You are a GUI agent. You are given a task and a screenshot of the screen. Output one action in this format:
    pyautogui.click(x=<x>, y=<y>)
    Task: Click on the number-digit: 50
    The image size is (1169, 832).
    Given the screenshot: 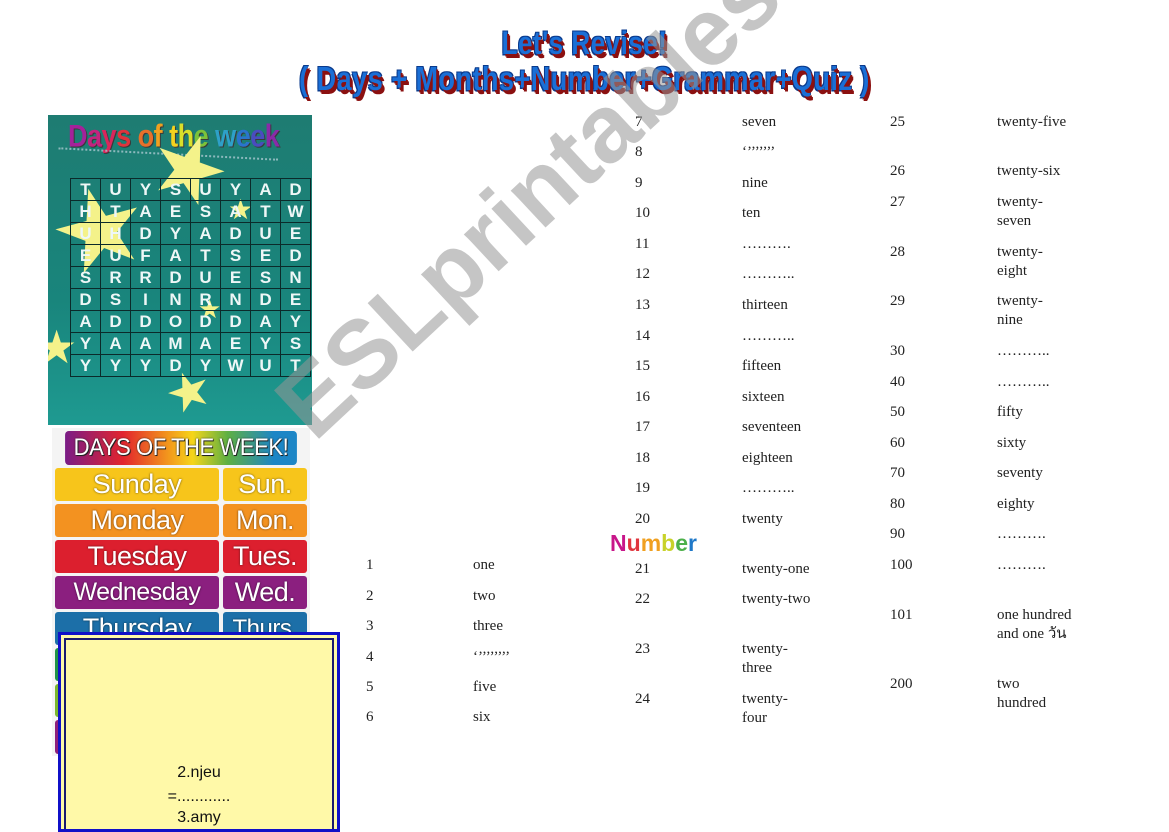 What is the action you would take?
    pyautogui.click(x=897, y=412)
    